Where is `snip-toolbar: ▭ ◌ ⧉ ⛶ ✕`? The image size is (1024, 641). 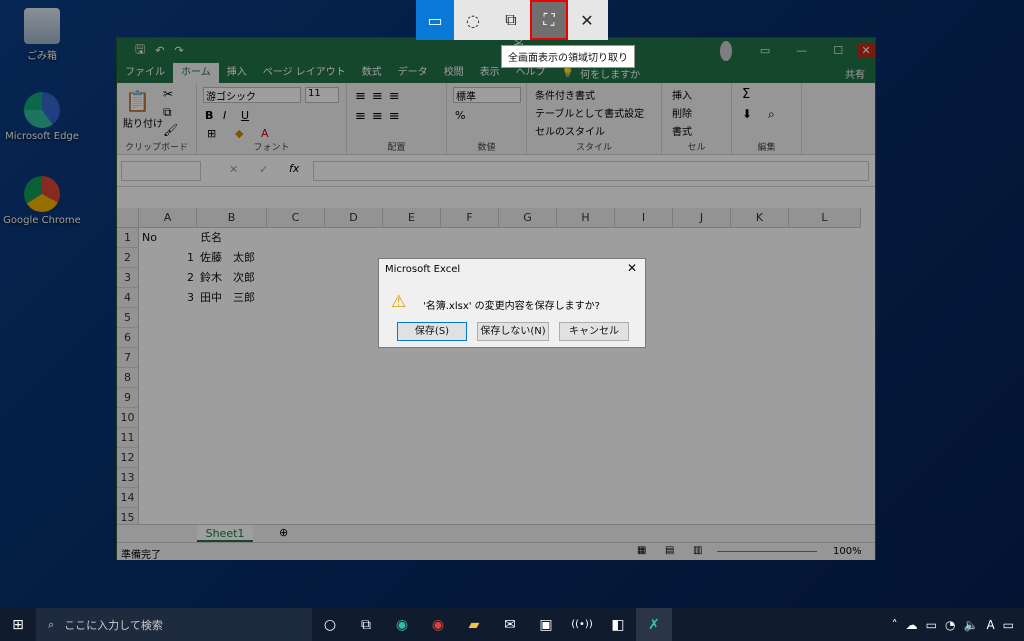
snip-toolbar: ▭ ◌ ⧉ ⛶ ✕ is located at coordinates (512, 20).